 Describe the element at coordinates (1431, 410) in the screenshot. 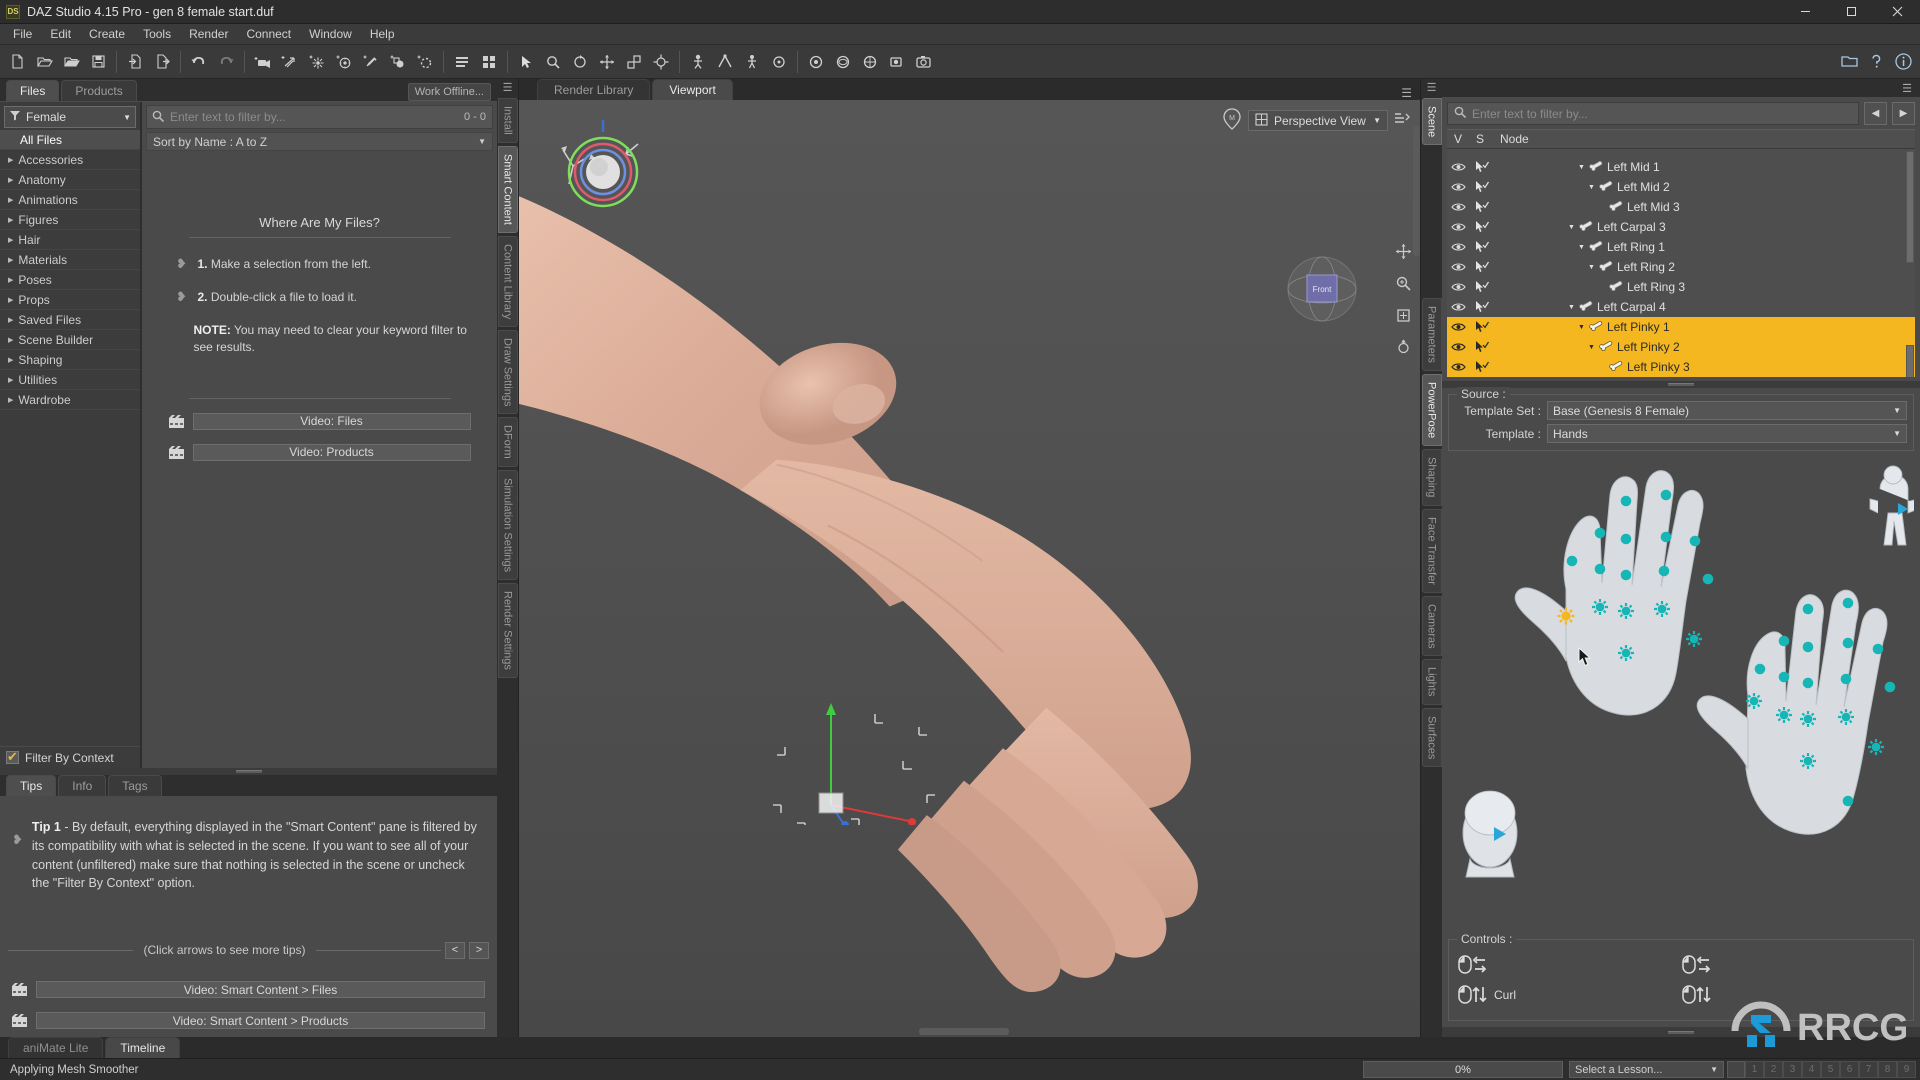

I see `vtab-powerpose: PowerPose` at that location.